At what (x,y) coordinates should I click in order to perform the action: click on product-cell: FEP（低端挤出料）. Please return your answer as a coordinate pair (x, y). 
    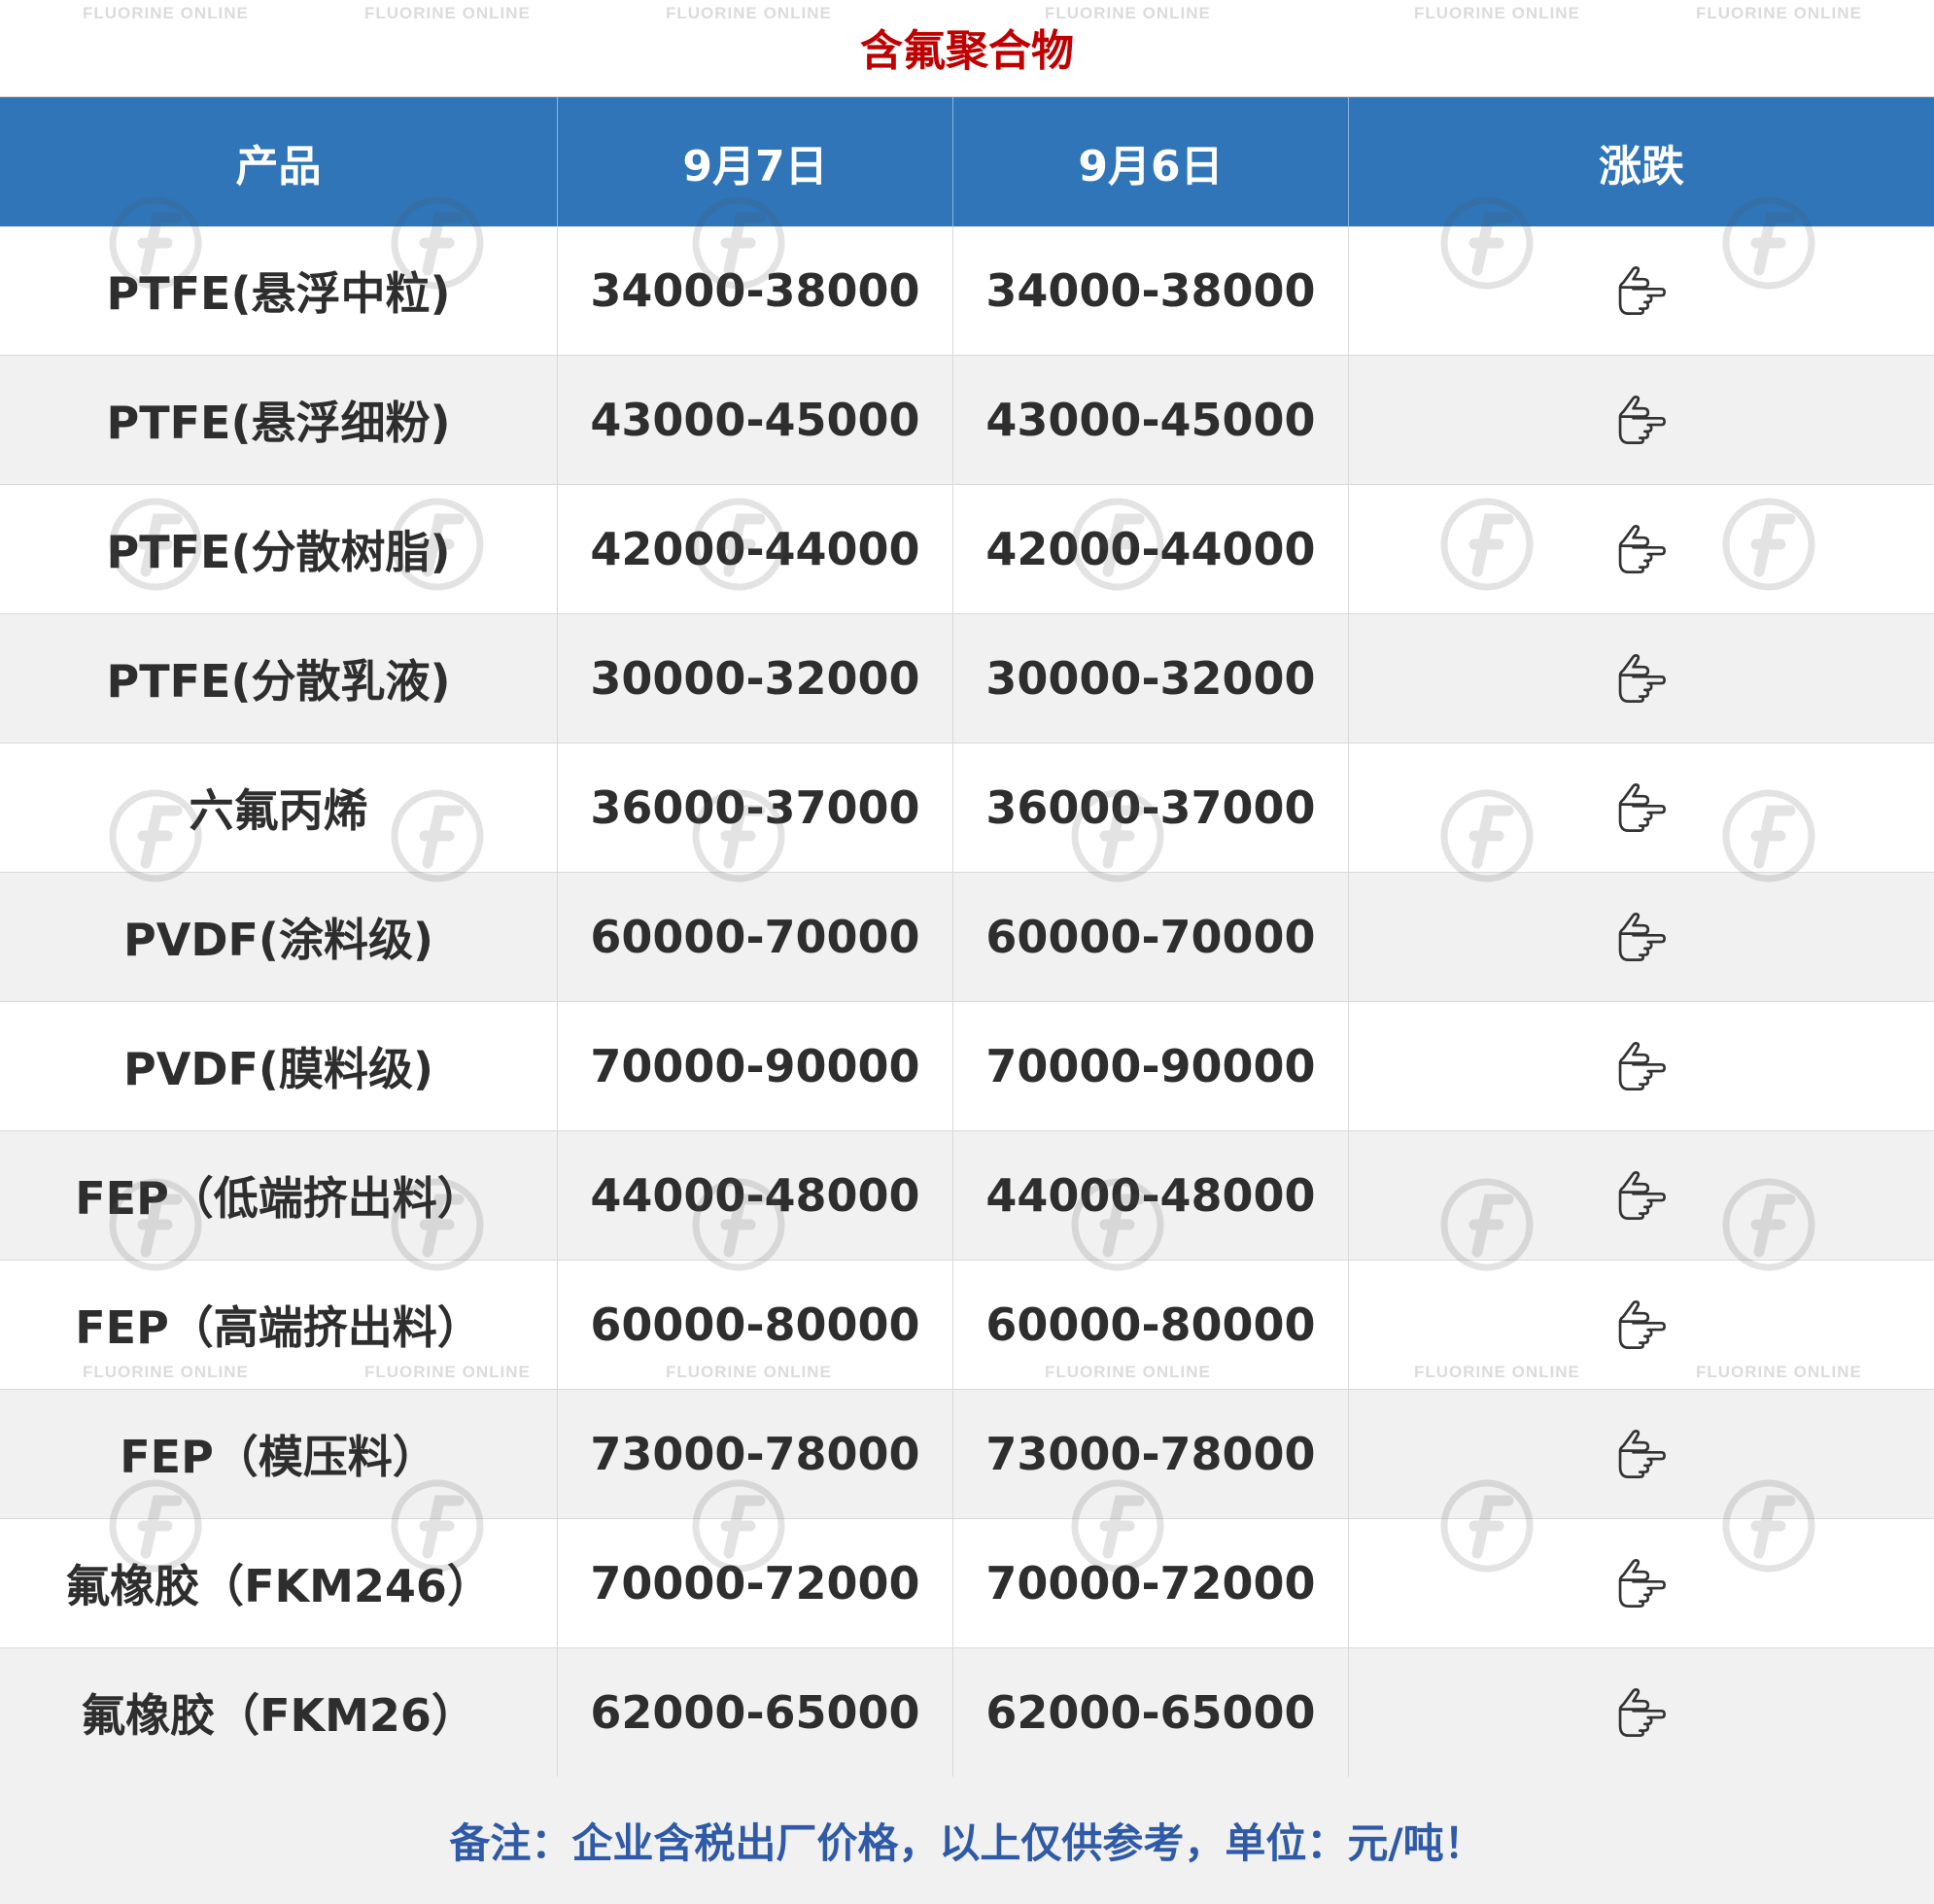
    Looking at the image, I should click on (279, 1196).